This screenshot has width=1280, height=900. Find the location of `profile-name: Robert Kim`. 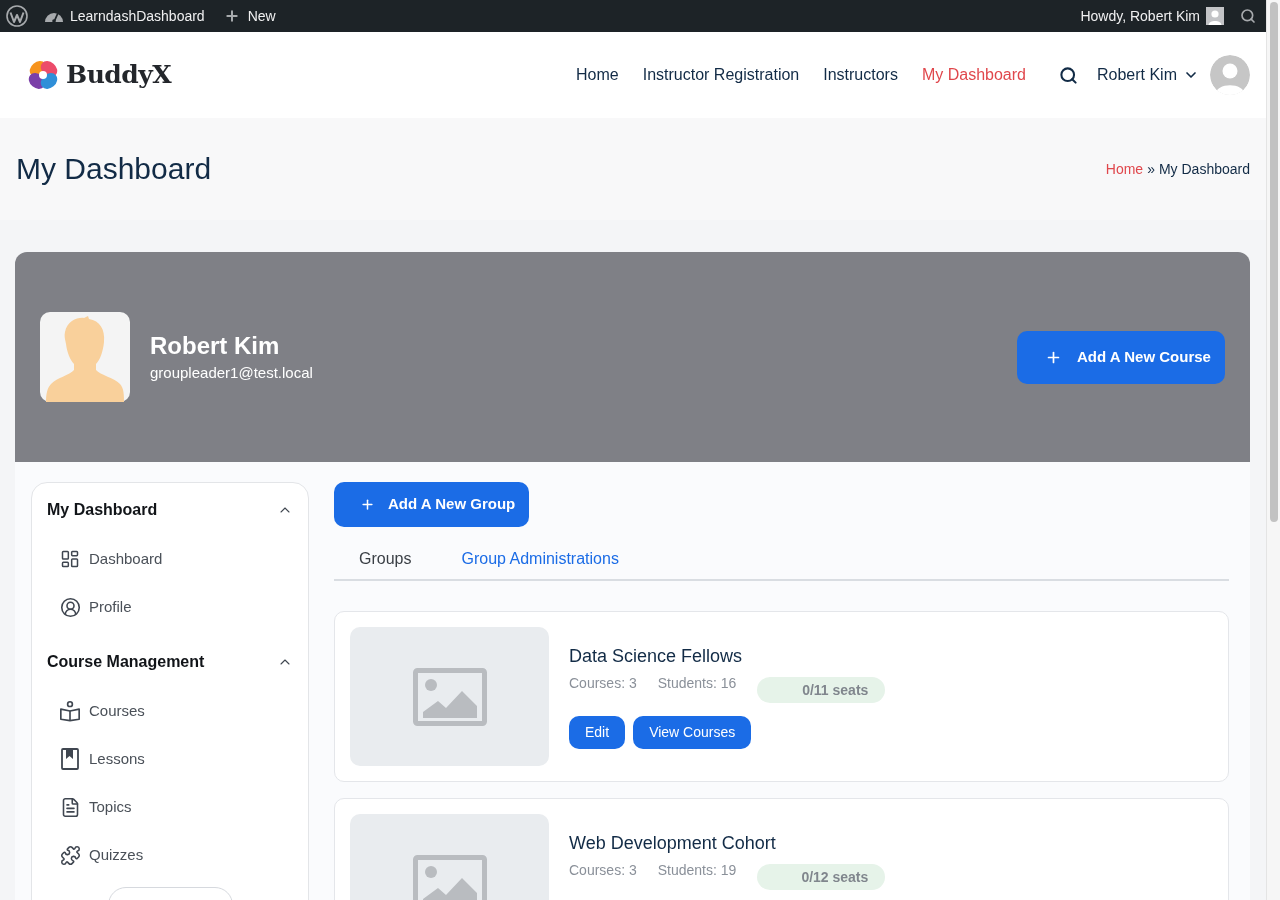

profile-name: Robert Kim is located at coordinates (215, 346).